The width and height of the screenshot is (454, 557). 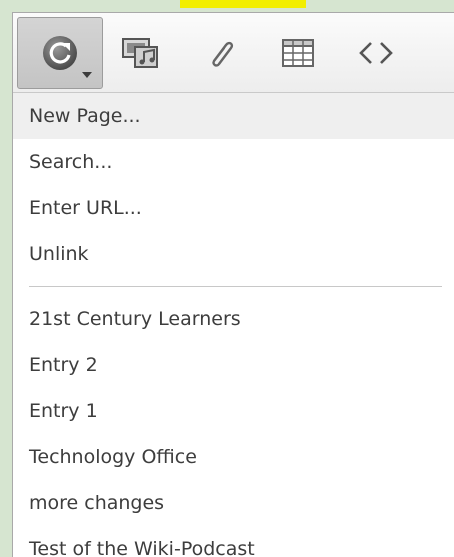 I want to click on code-icon, so click(x=376, y=52).